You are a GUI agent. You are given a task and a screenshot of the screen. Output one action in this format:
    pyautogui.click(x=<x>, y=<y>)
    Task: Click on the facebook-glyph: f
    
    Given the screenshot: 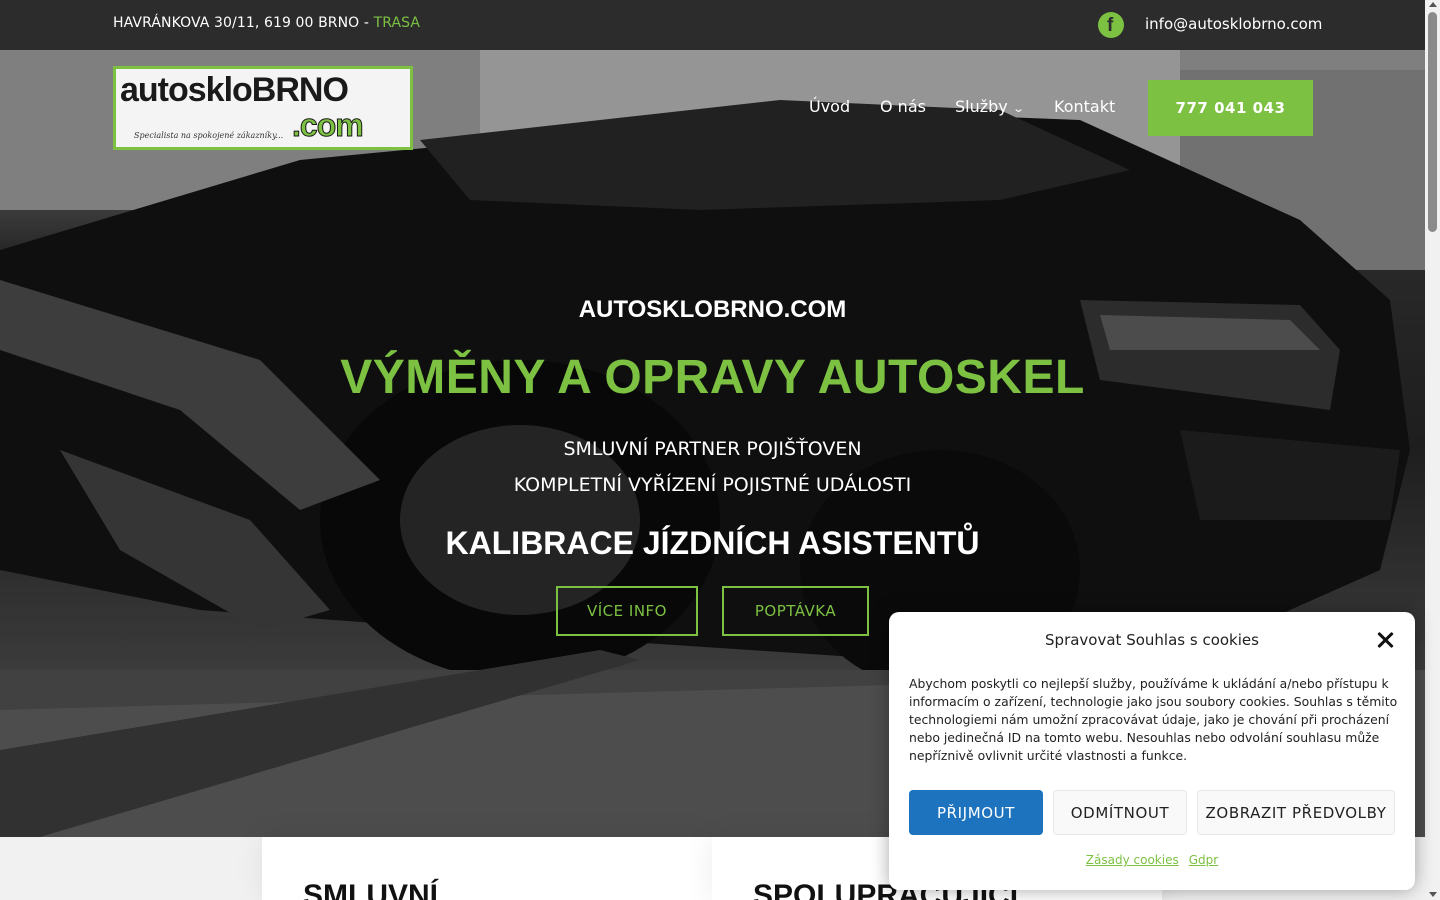 What is the action you would take?
    pyautogui.click(x=1110, y=25)
    